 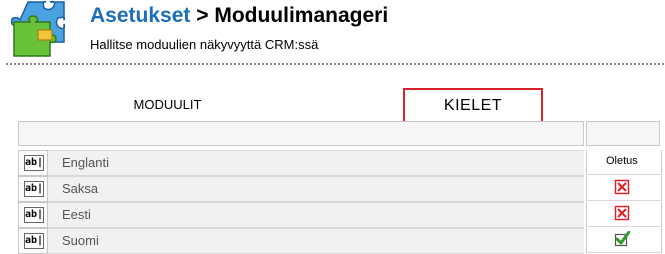 I want to click on row-name-cell: Saksa, so click(x=316, y=189).